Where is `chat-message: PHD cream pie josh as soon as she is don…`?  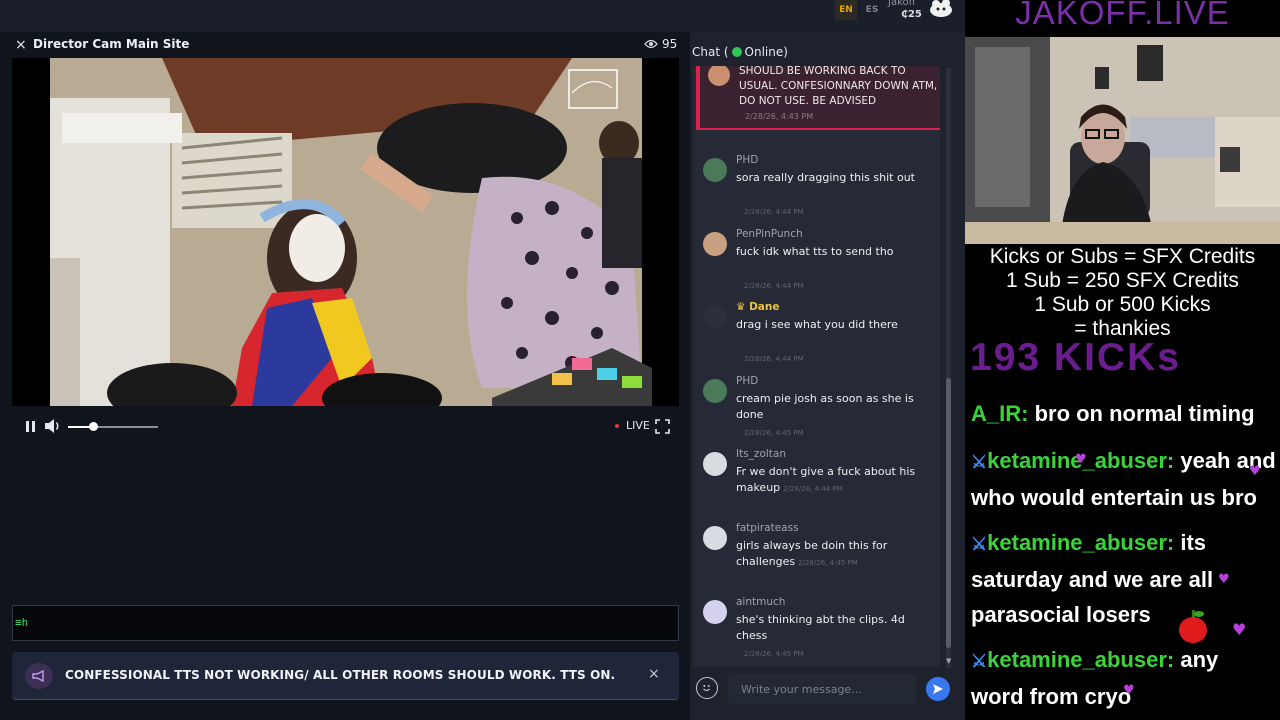 chat-message: PHD cream pie josh as soon as she is don… is located at coordinates (816, 410).